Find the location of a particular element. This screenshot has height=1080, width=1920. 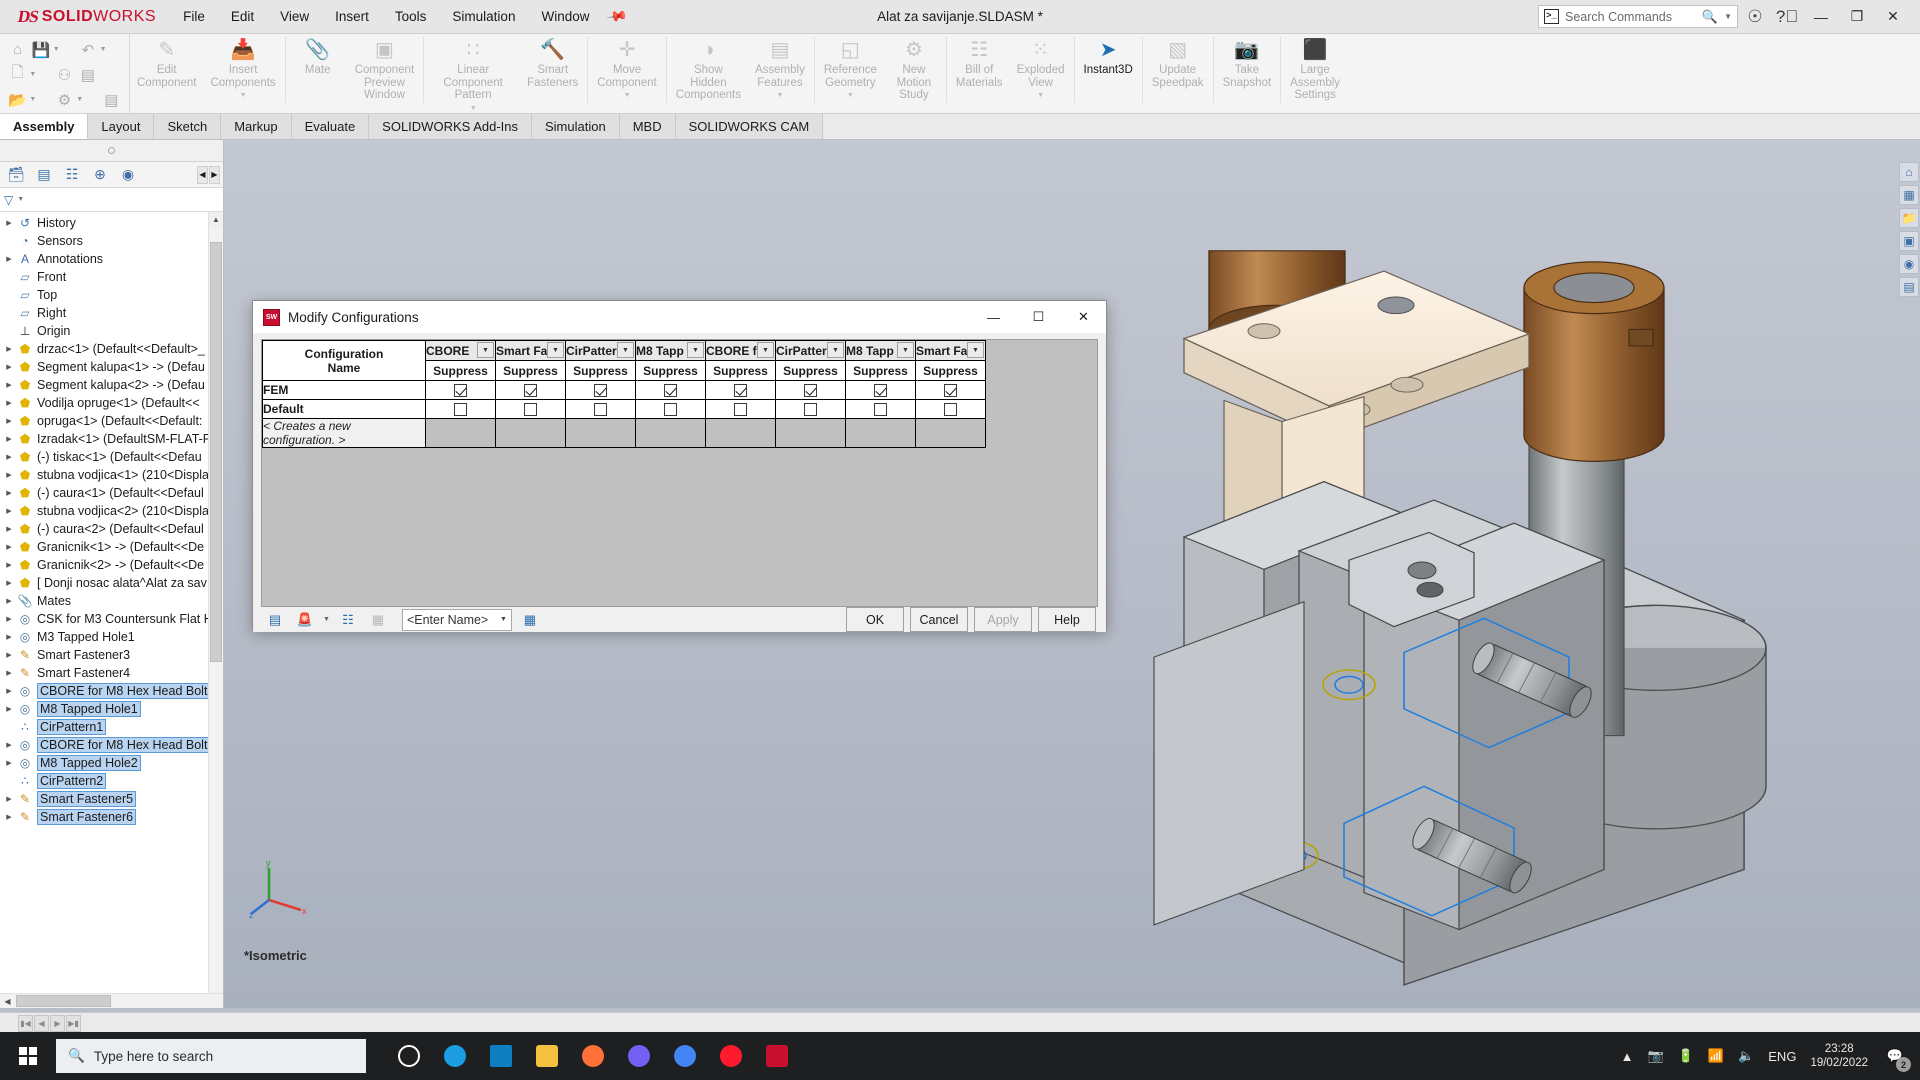

new-doc-dropdown-icon: ▼ is located at coordinates (40, 74).